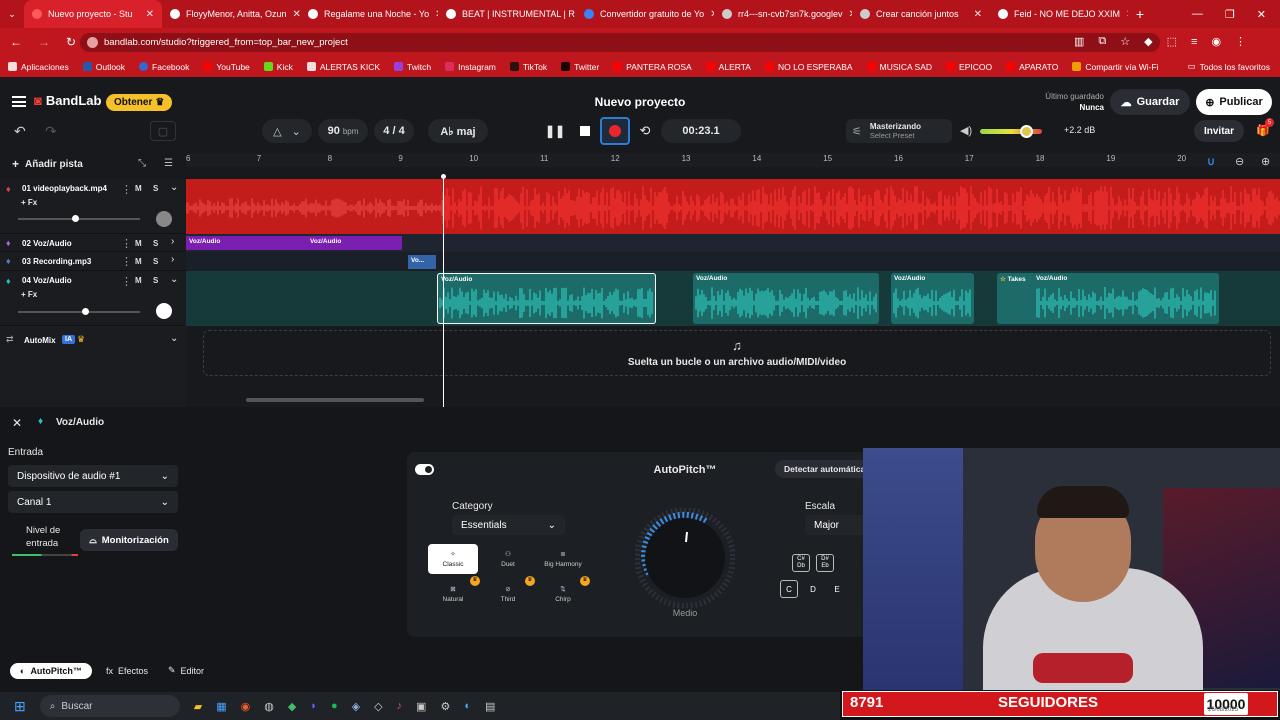  What do you see at coordinates (899, 67) in the screenshot?
I see `bookmark-item: MUSICA SAD` at bounding box center [899, 67].